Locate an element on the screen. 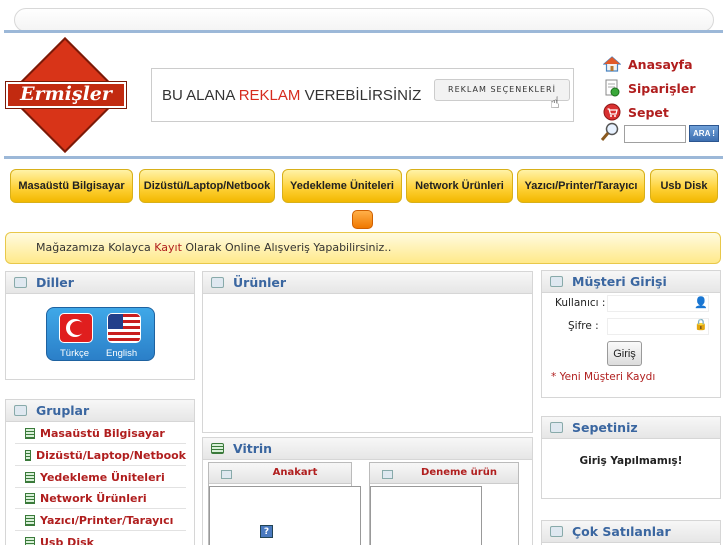 The image size is (727, 545). top-bar is located at coordinates (364, 20).